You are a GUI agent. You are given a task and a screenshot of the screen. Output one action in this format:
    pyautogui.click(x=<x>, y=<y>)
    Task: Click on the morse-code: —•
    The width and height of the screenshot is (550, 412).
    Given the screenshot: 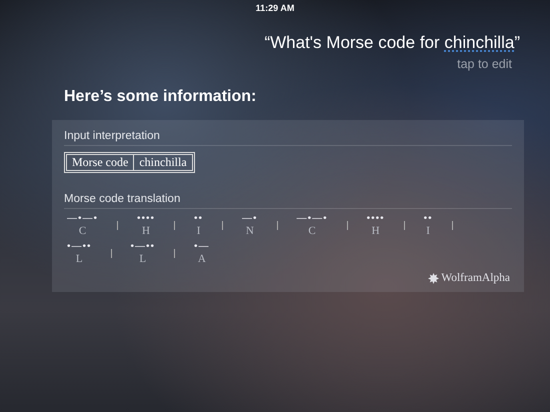 What is the action you would take?
    pyautogui.click(x=250, y=219)
    